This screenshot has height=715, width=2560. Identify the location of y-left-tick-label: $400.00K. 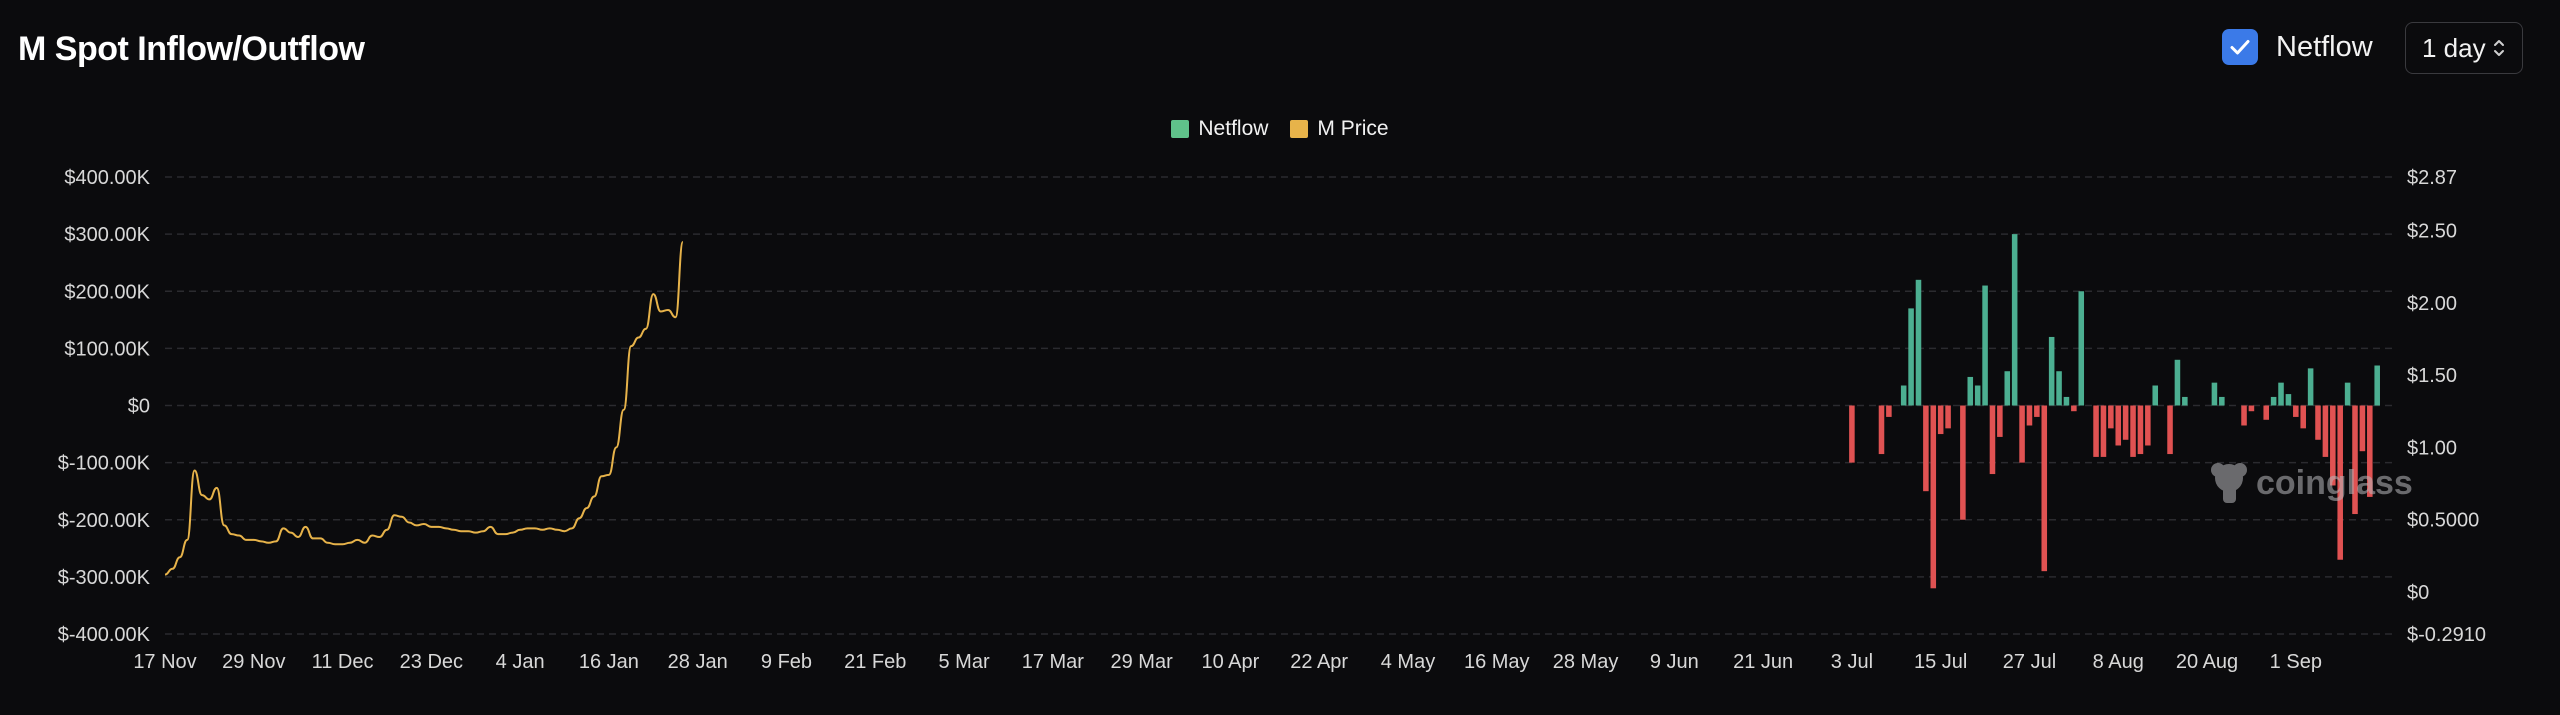
(107, 178).